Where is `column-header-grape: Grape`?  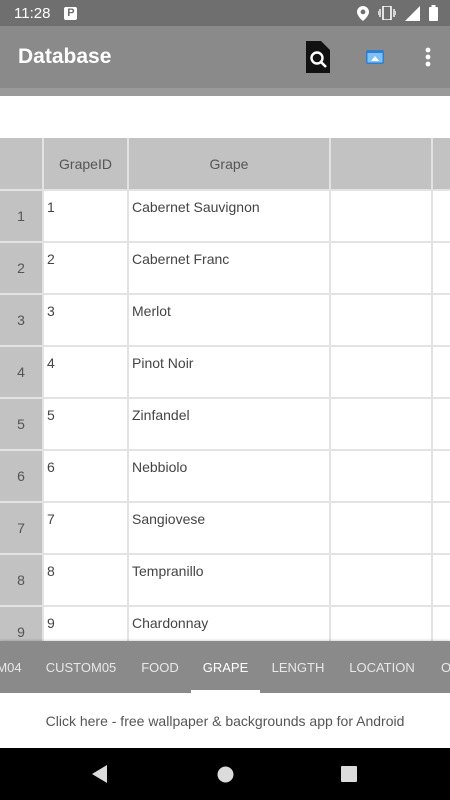 column-header-grape: Grape is located at coordinates (229, 163).